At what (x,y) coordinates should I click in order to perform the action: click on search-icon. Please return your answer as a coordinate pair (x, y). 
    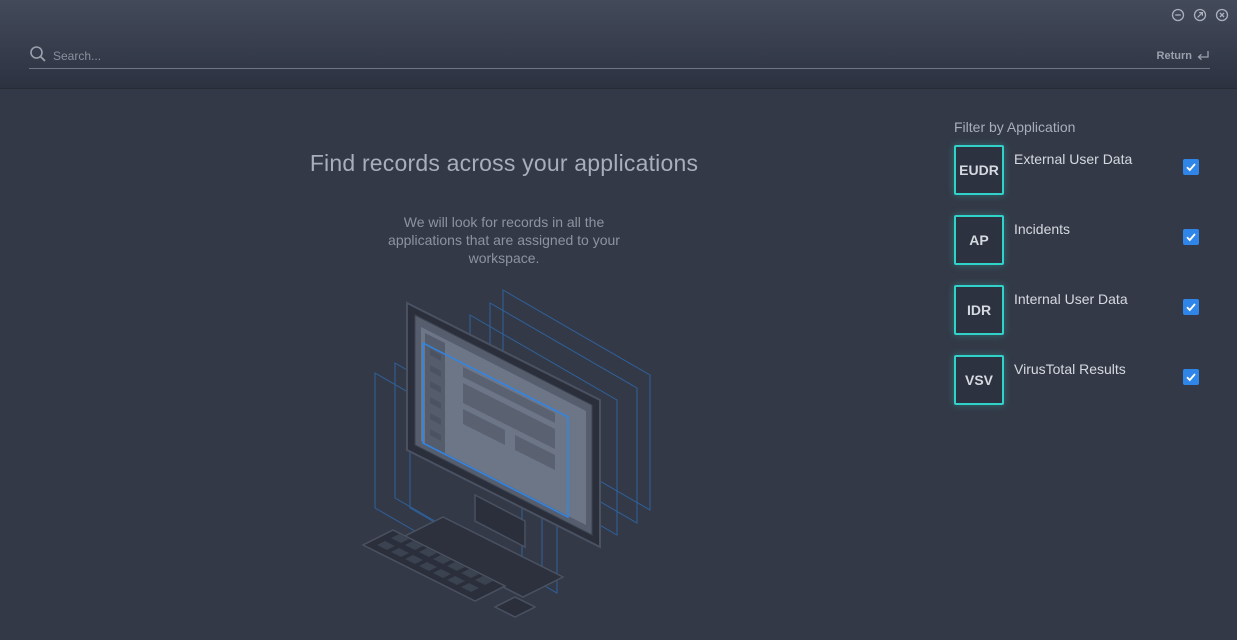
    Looking at the image, I should click on (38, 53).